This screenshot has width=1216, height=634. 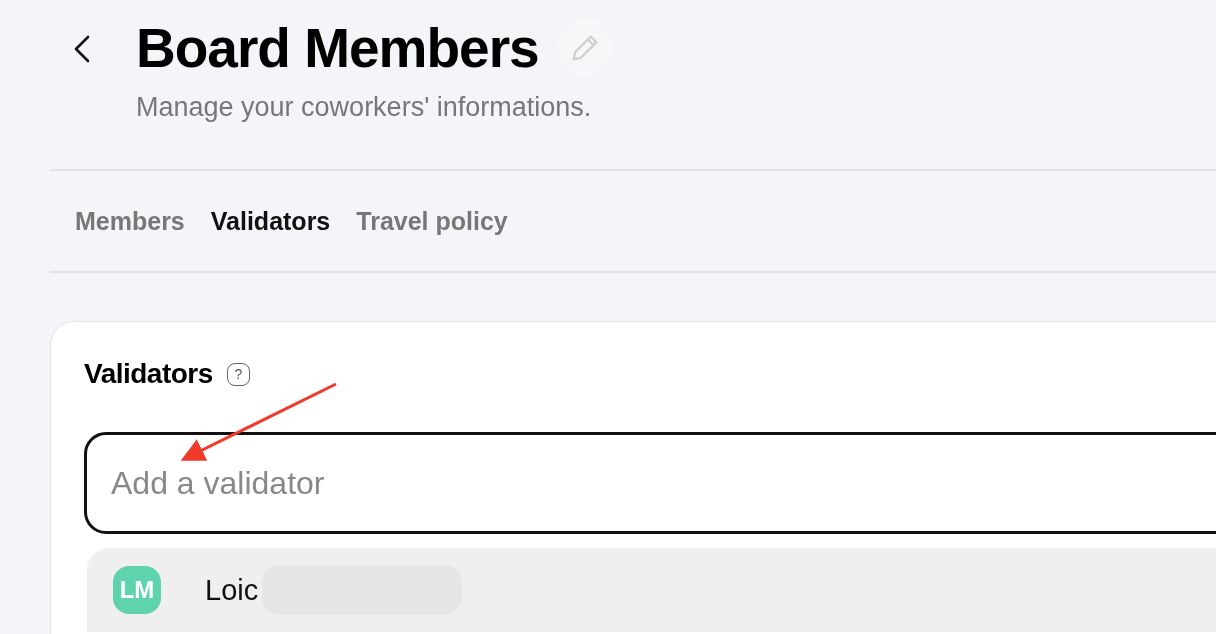 I want to click on page-subtitle: Manage your coworkers' informations., so click(x=364, y=107).